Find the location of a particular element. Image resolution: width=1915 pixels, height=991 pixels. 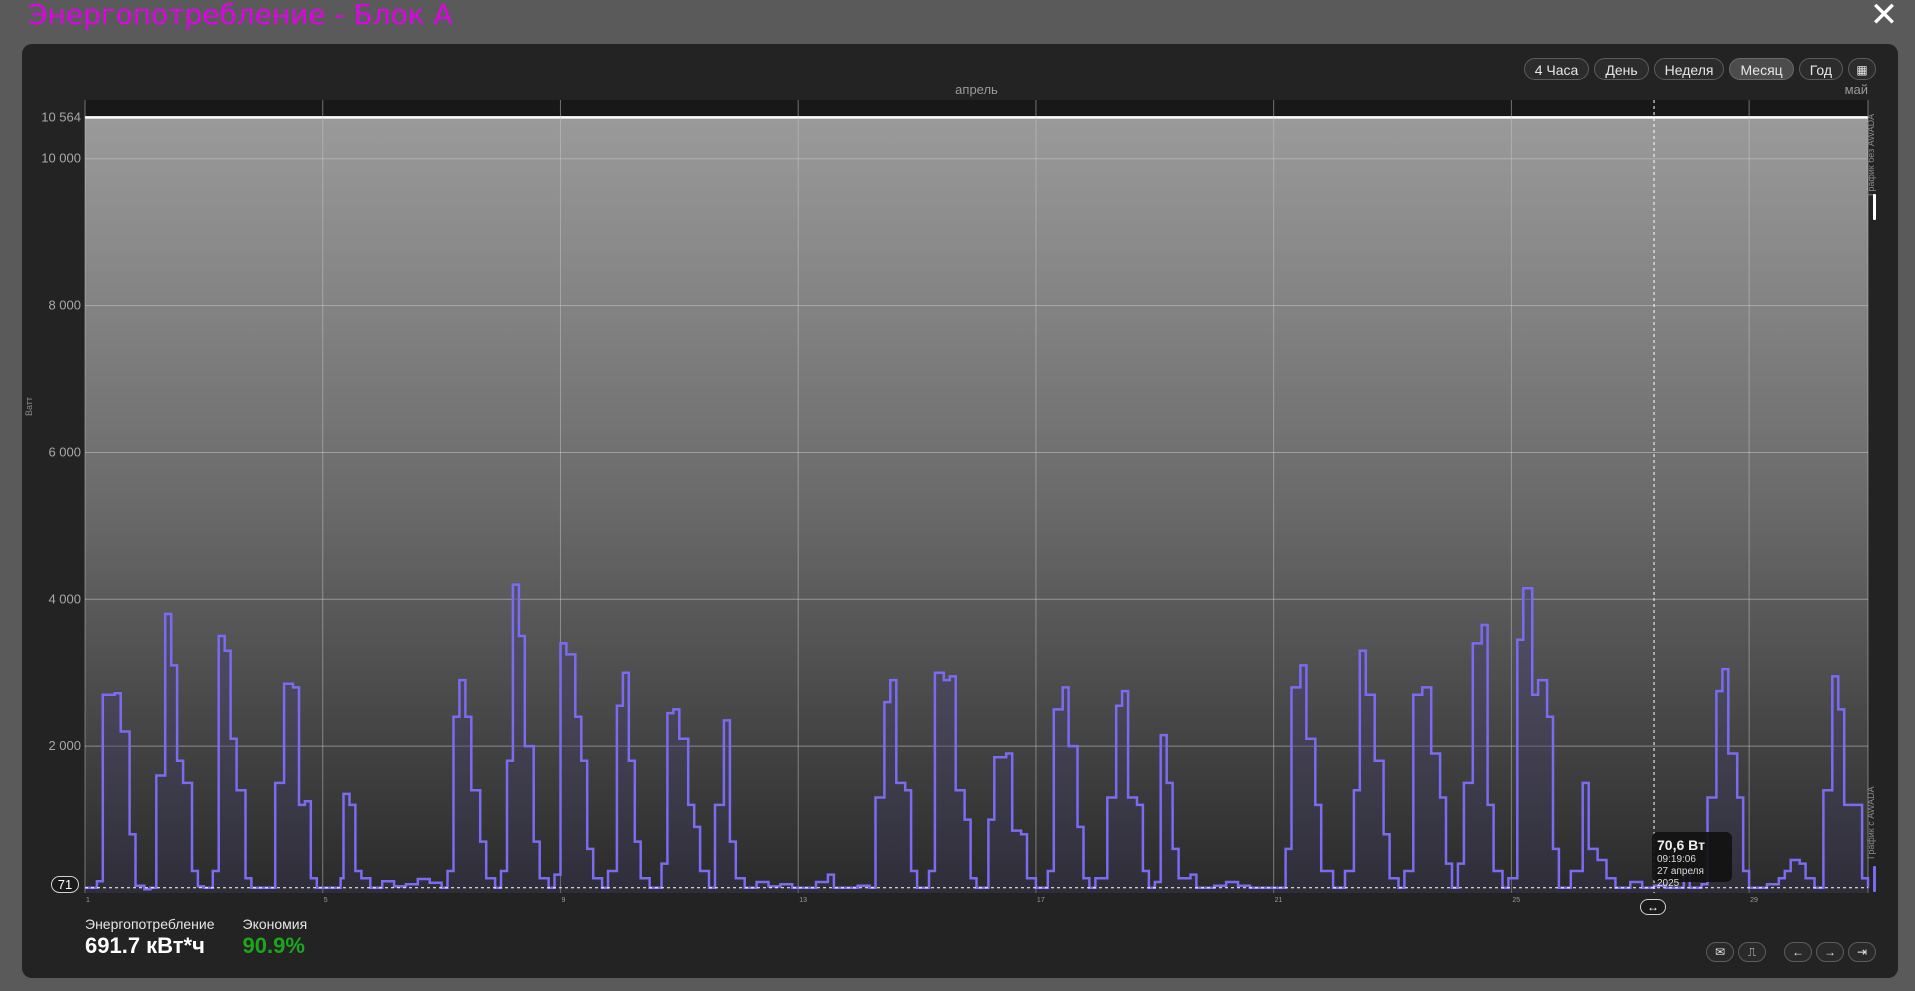

arrow-end-icon: ⇥ is located at coordinates (1862, 952).